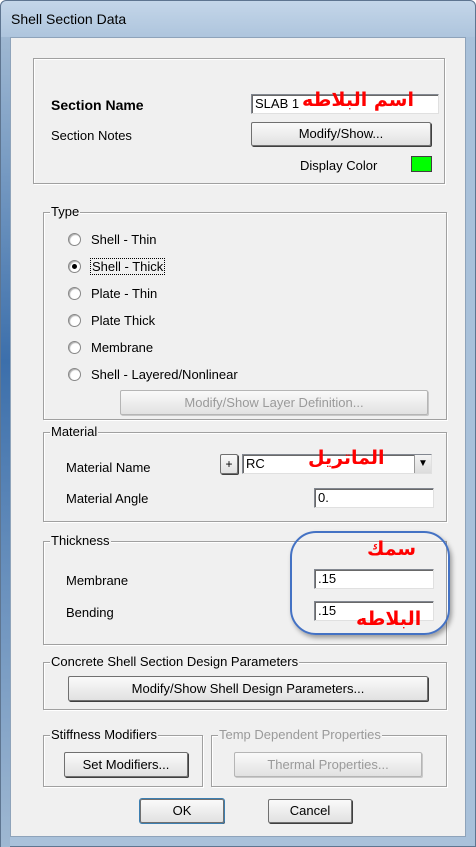  I want to click on stiffness-group-label: Stiffness Modifiers, so click(104, 734).